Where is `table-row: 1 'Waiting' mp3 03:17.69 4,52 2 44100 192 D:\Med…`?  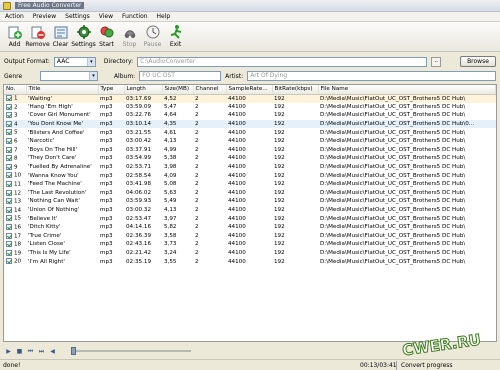
table-row: 1 'Waiting' mp3 03:17.69 4,52 2 44100 192 D:\Med… is located at coordinates (250, 98).